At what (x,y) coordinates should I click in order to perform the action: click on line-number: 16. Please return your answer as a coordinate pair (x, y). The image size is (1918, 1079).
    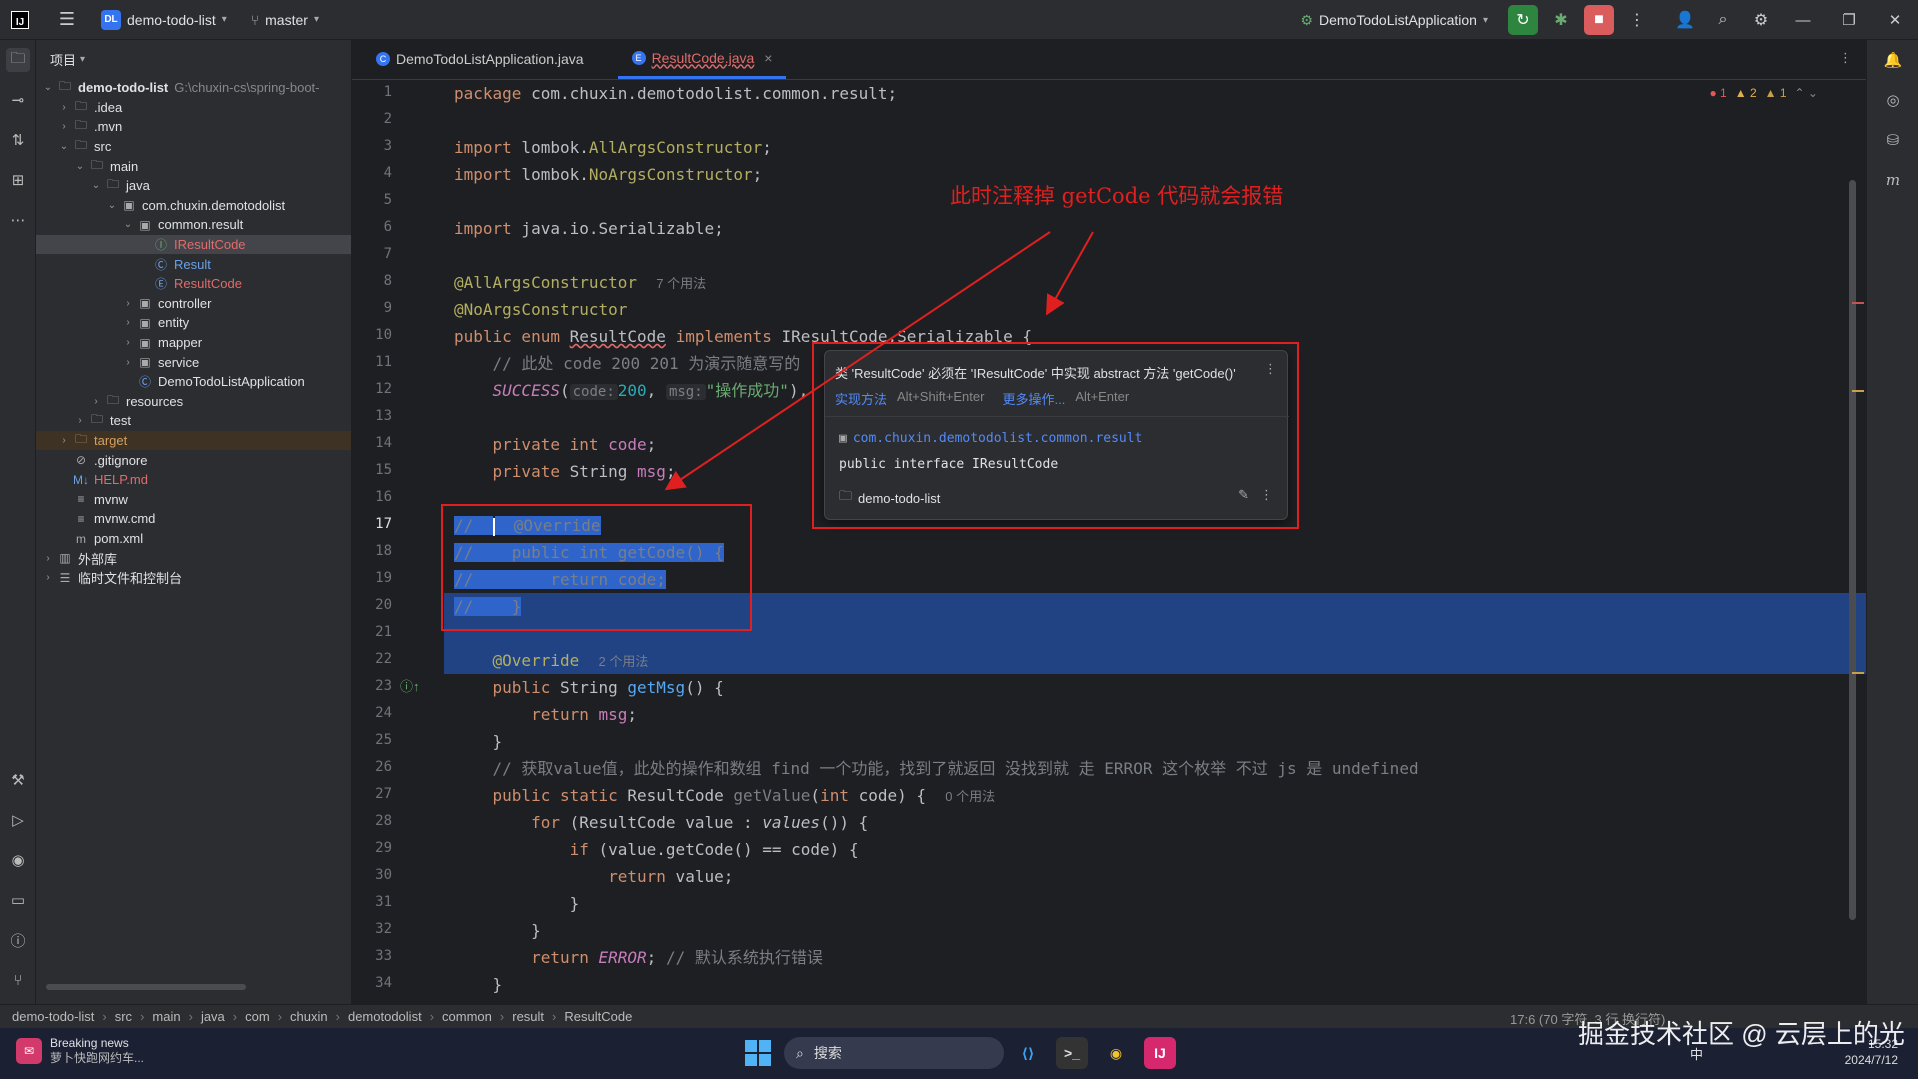
    Looking at the image, I should click on (372, 497).